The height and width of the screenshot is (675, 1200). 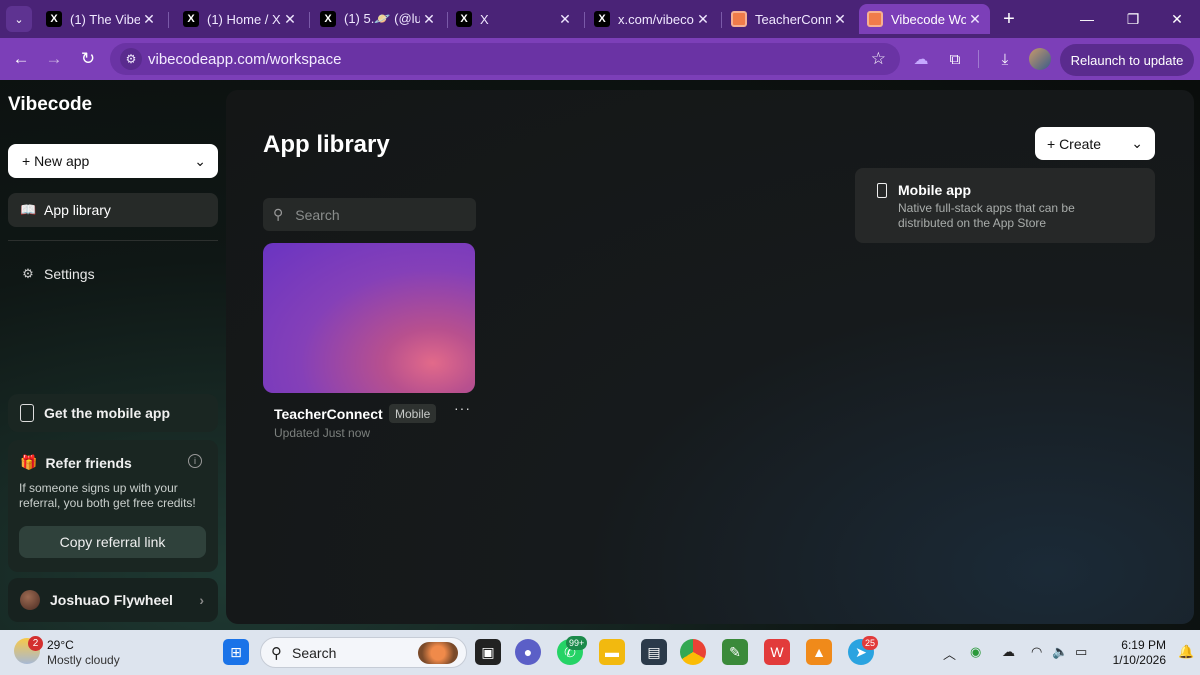 I want to click on forward-button: →, so click(x=54, y=59).